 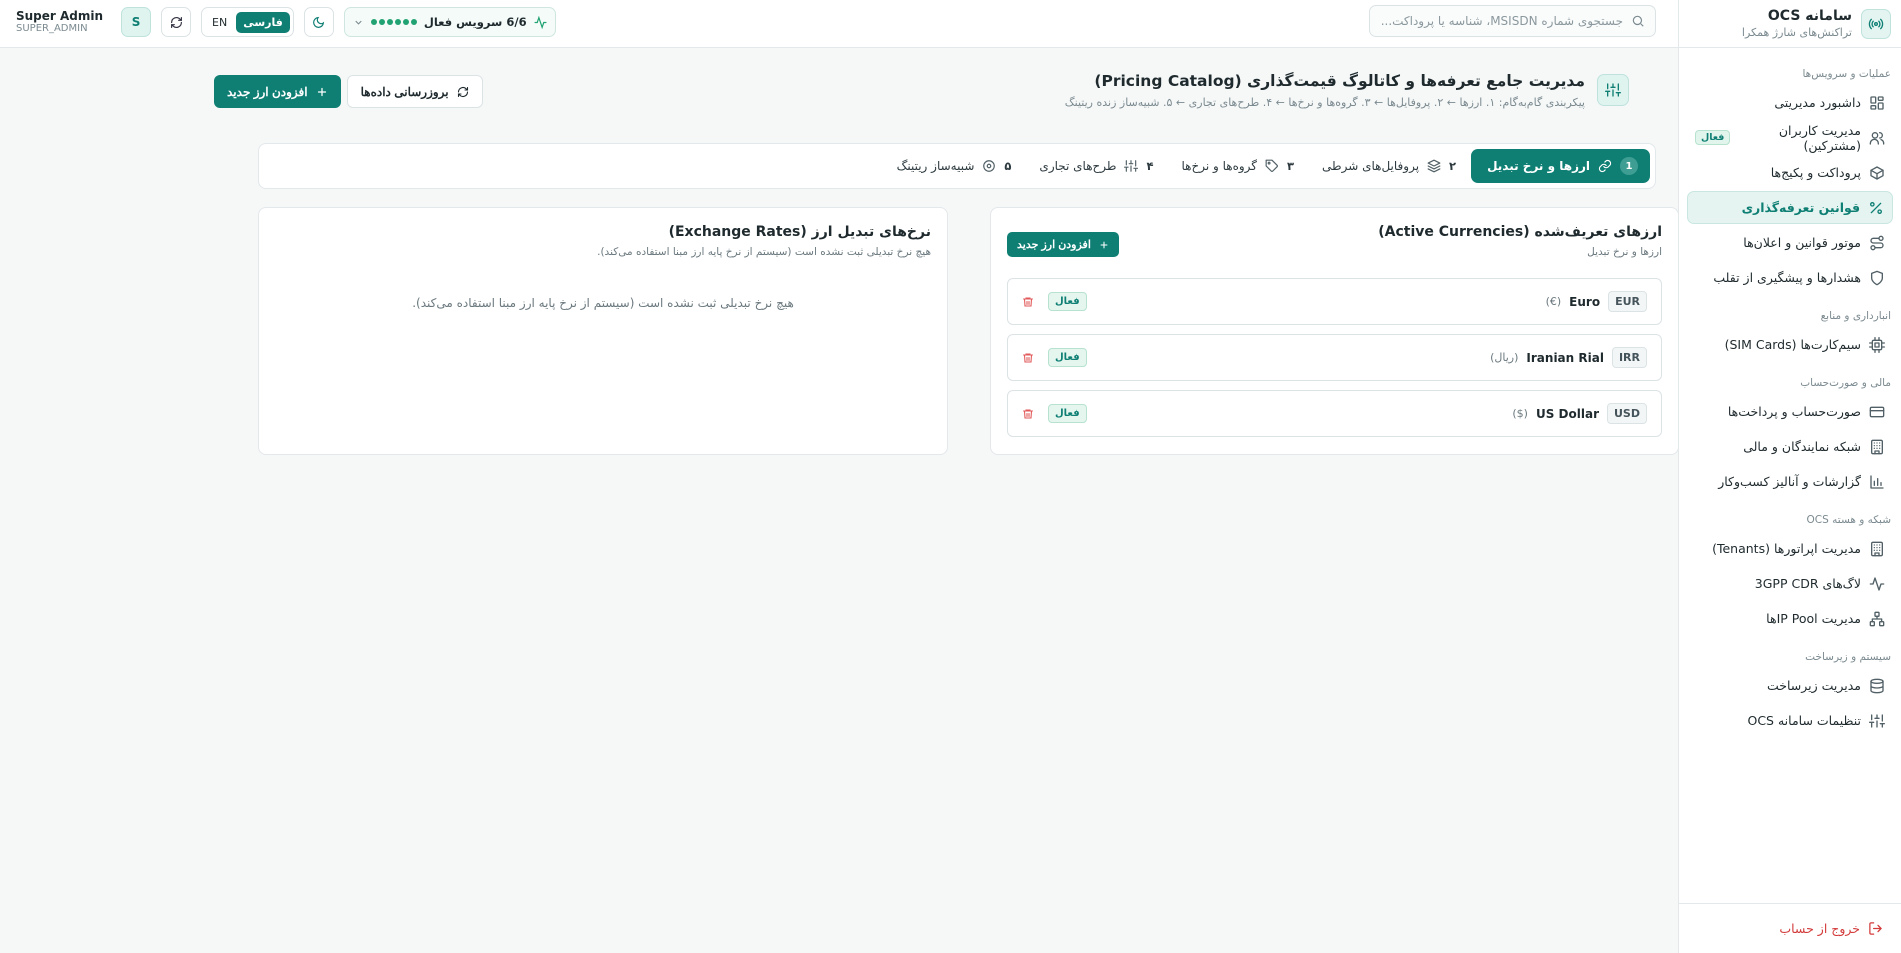 What do you see at coordinates (1786, 548) in the screenshot?
I see `sidebar-item-label: مدیریت اپراتورها (Tenants)` at bounding box center [1786, 548].